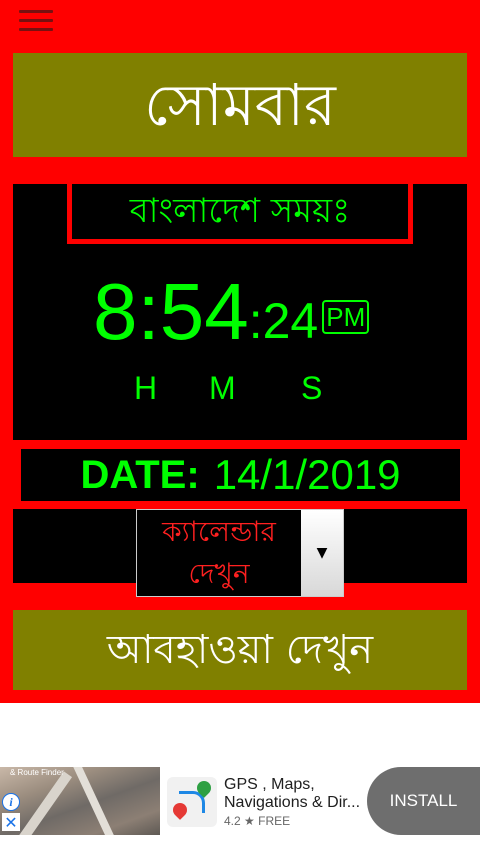 This screenshot has height=853, width=480. I want to click on clock-minutes: 54, so click(204, 311).